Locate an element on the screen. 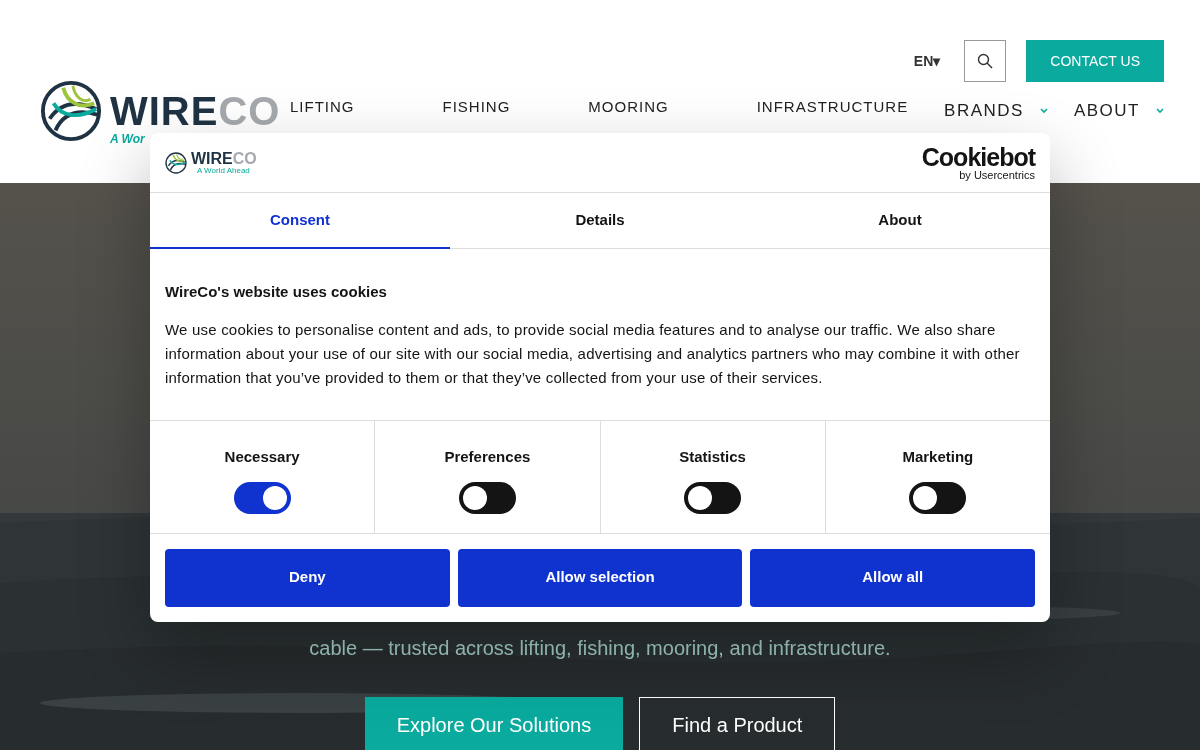 Image resolution: width=1200 pixels, height=750 pixels. dialog-tab: About is located at coordinates (900, 221).